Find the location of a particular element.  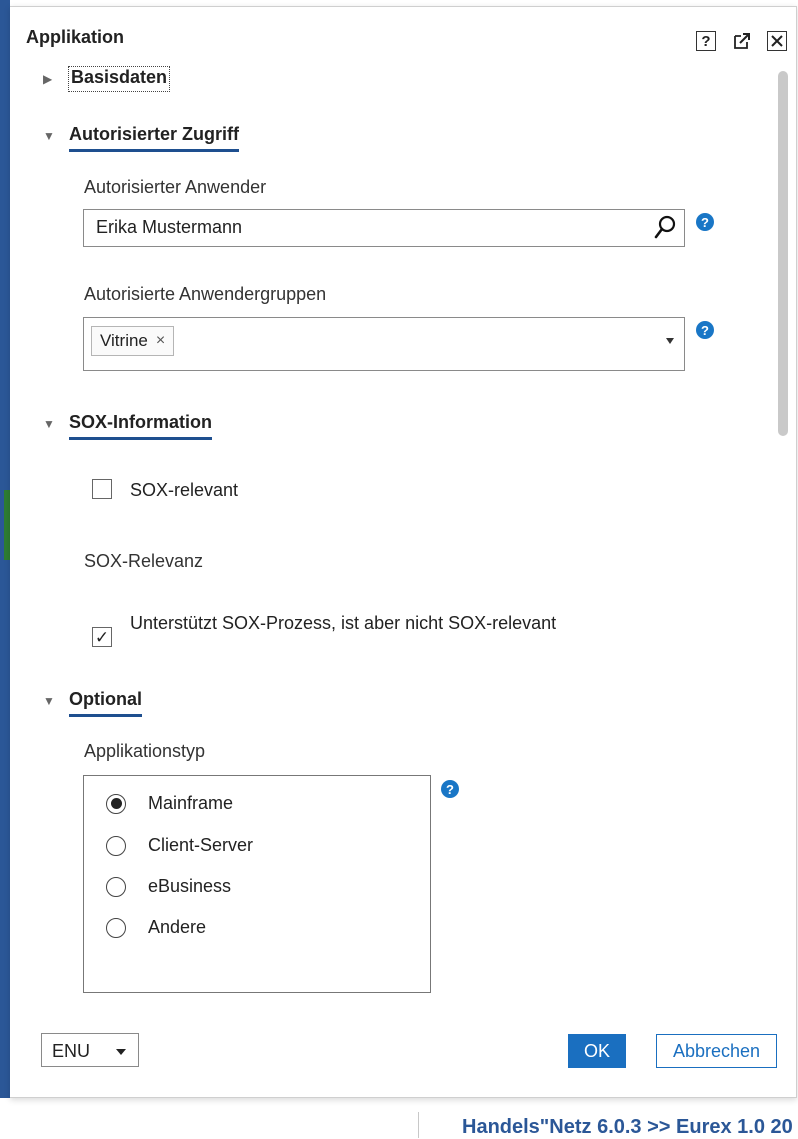

ok-button: OK is located at coordinates (597, 1051).